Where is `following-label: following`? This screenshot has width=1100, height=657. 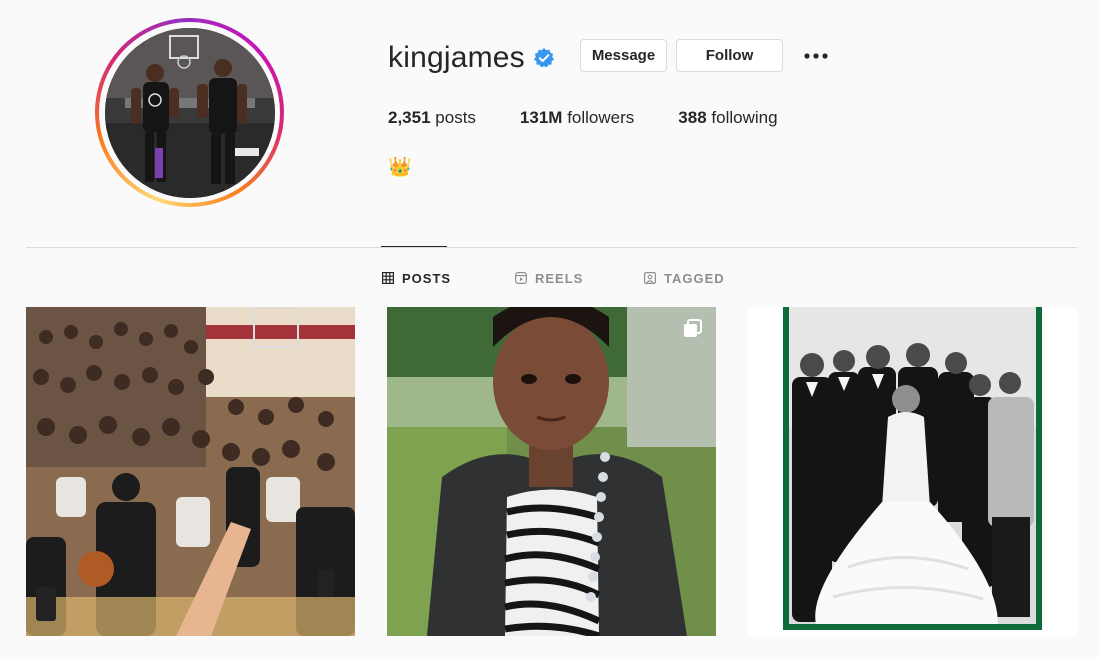
following-label: following is located at coordinates (744, 117).